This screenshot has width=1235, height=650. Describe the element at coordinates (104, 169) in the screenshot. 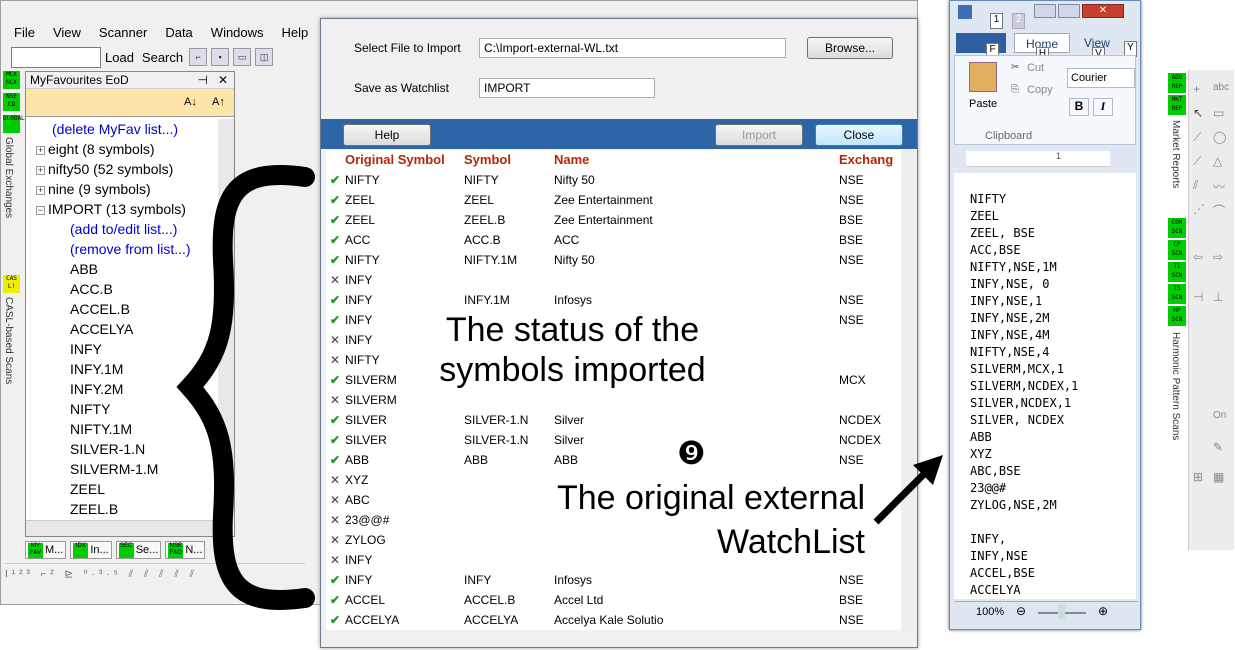

I see `tree-item: + nifty50 (52 symbols)` at that location.